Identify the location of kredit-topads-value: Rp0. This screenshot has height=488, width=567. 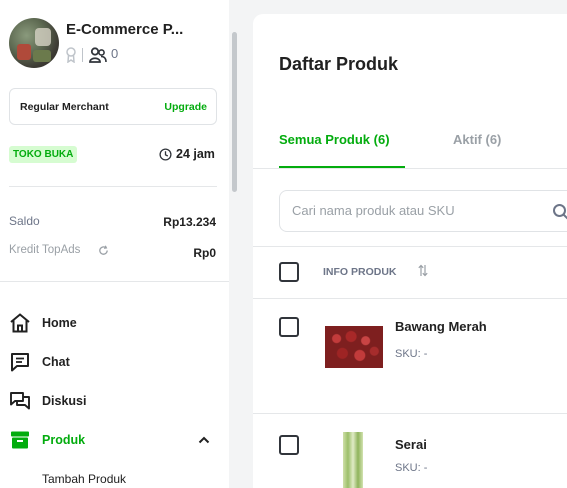
(204, 253).